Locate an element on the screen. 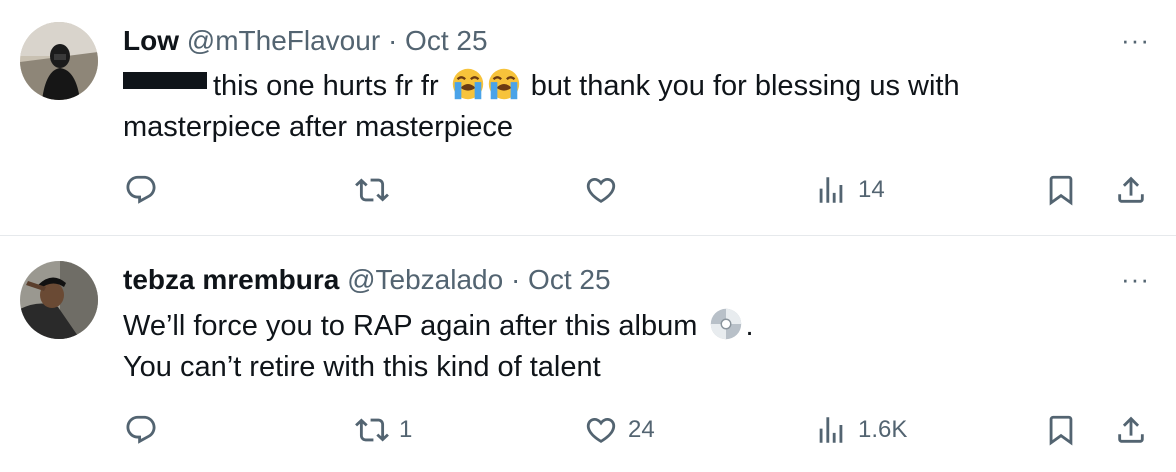  view-count: 1.6K is located at coordinates (883, 429).